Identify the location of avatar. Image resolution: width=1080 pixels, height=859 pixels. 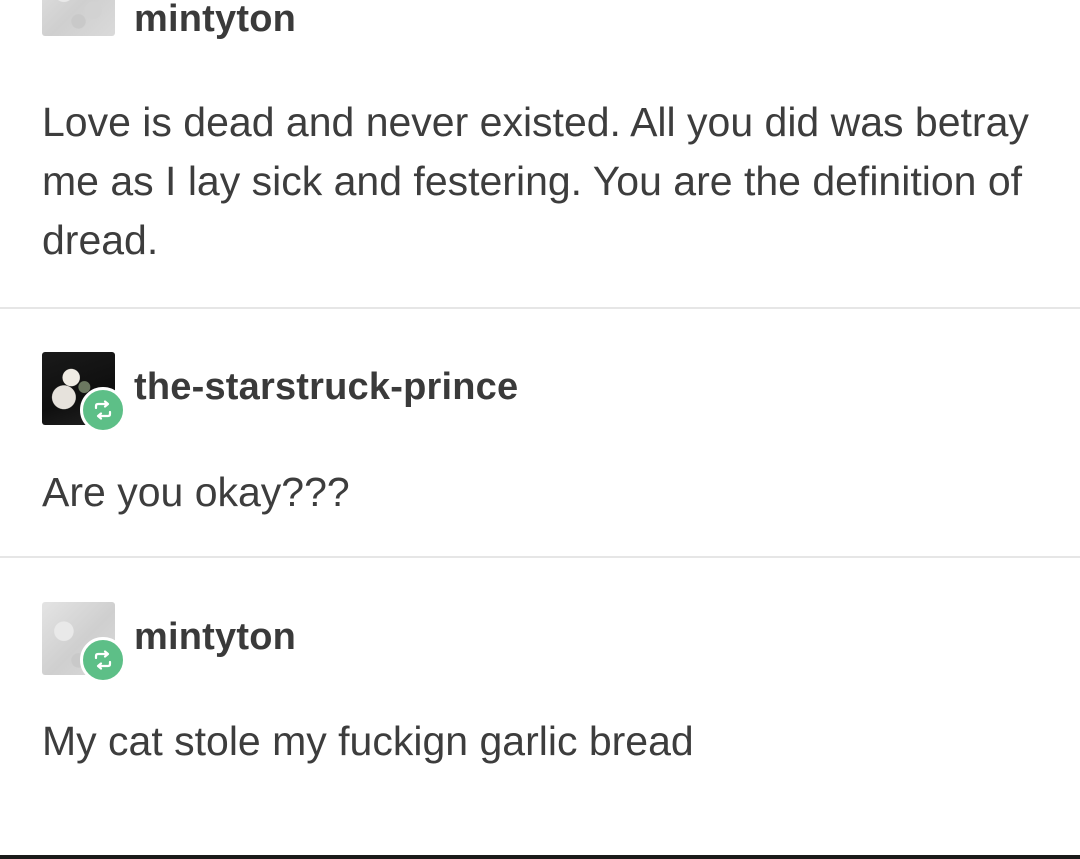
(78, 18).